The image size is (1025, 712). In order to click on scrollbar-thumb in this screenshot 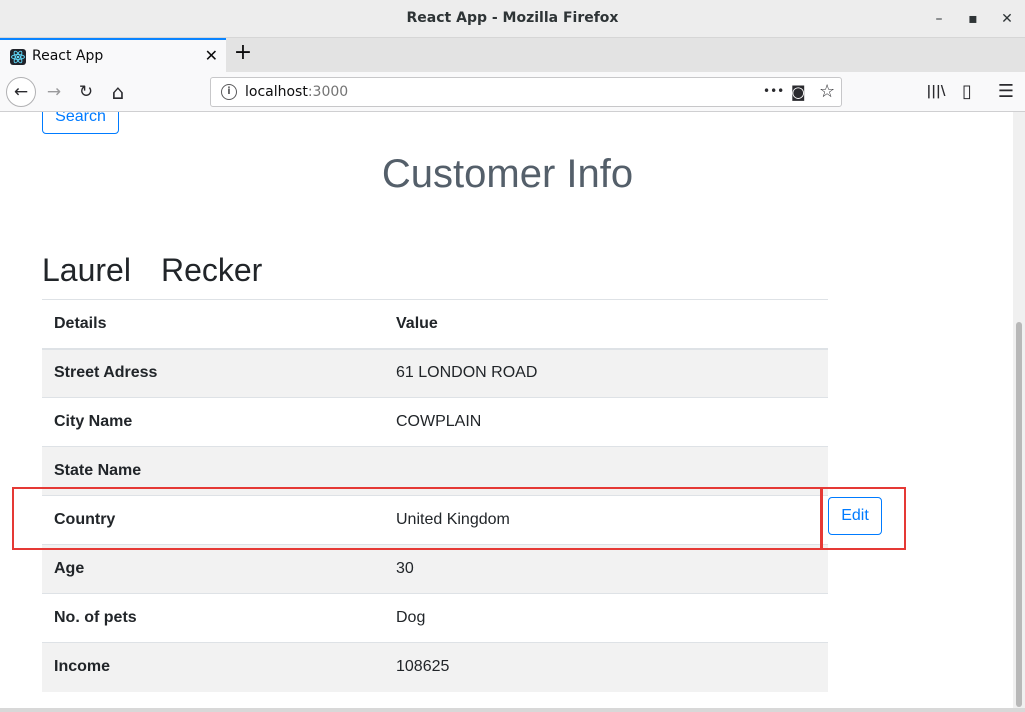, I will do `click(1019, 514)`.